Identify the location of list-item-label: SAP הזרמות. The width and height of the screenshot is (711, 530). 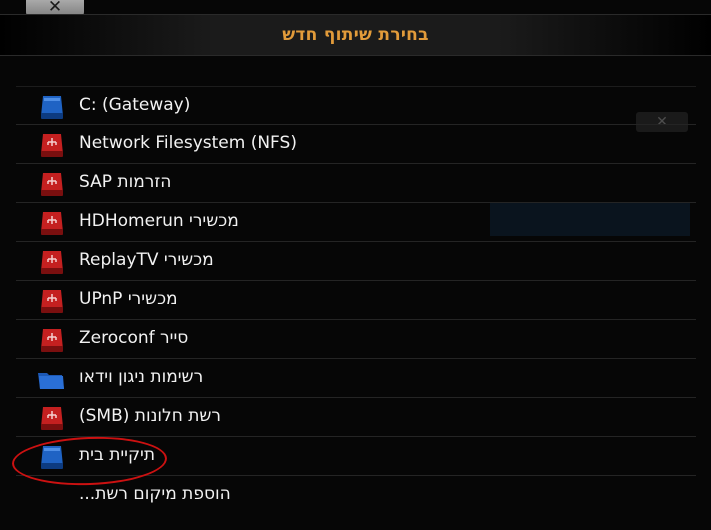
(125, 182).